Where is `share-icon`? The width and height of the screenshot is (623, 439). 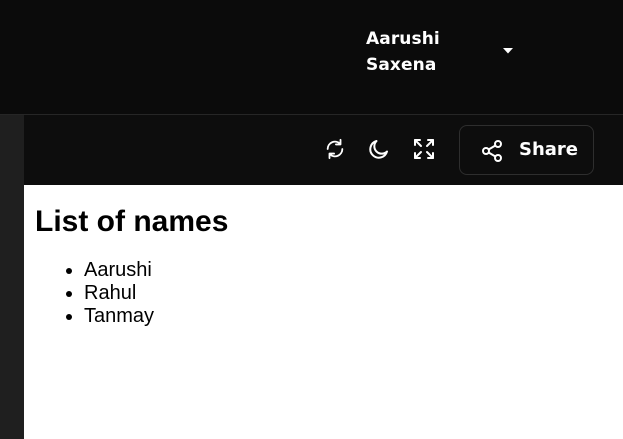
share-icon is located at coordinates (492, 151).